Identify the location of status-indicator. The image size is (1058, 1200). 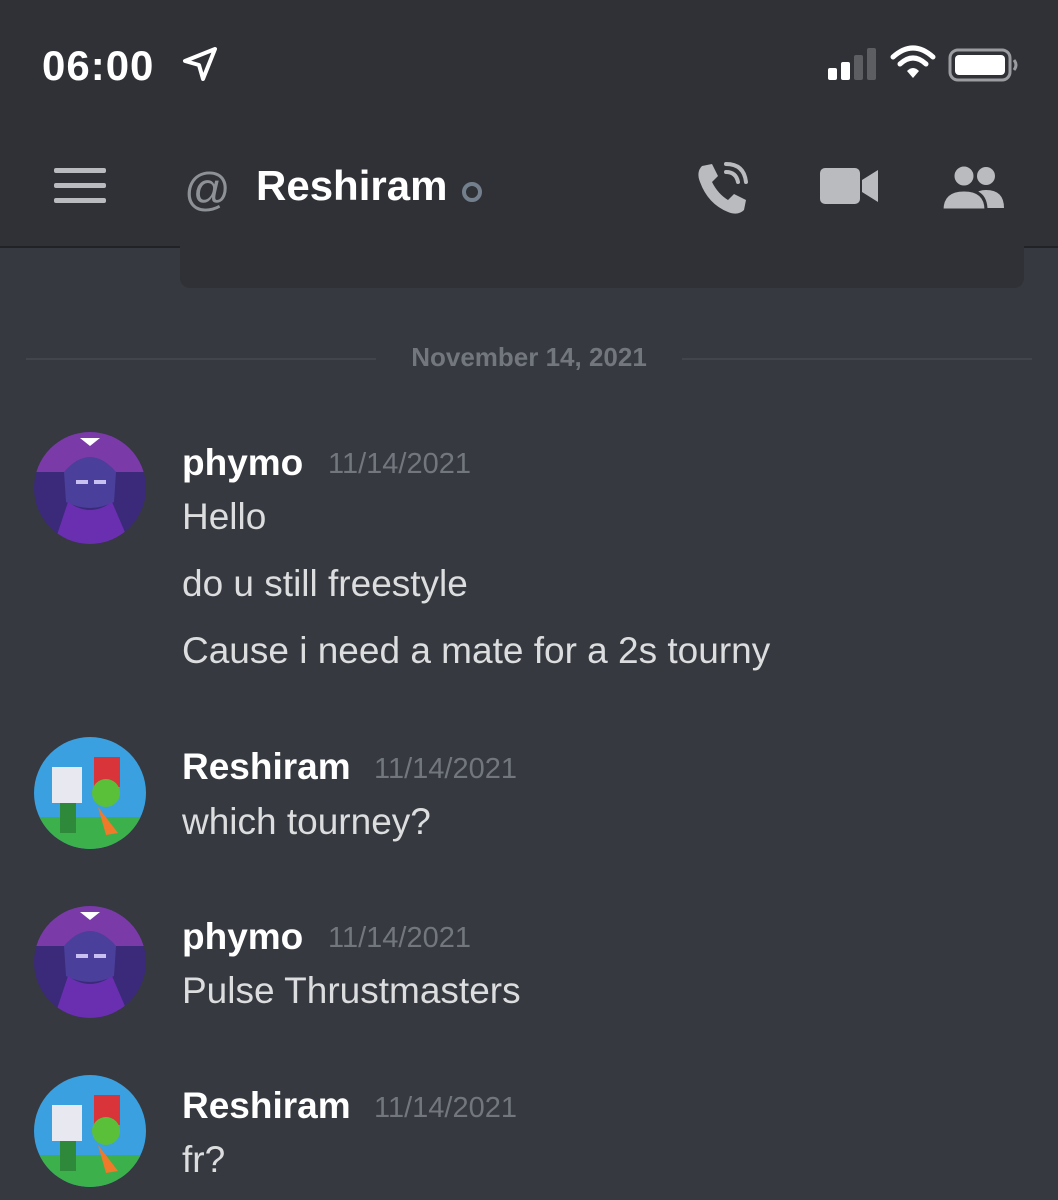
(472, 192).